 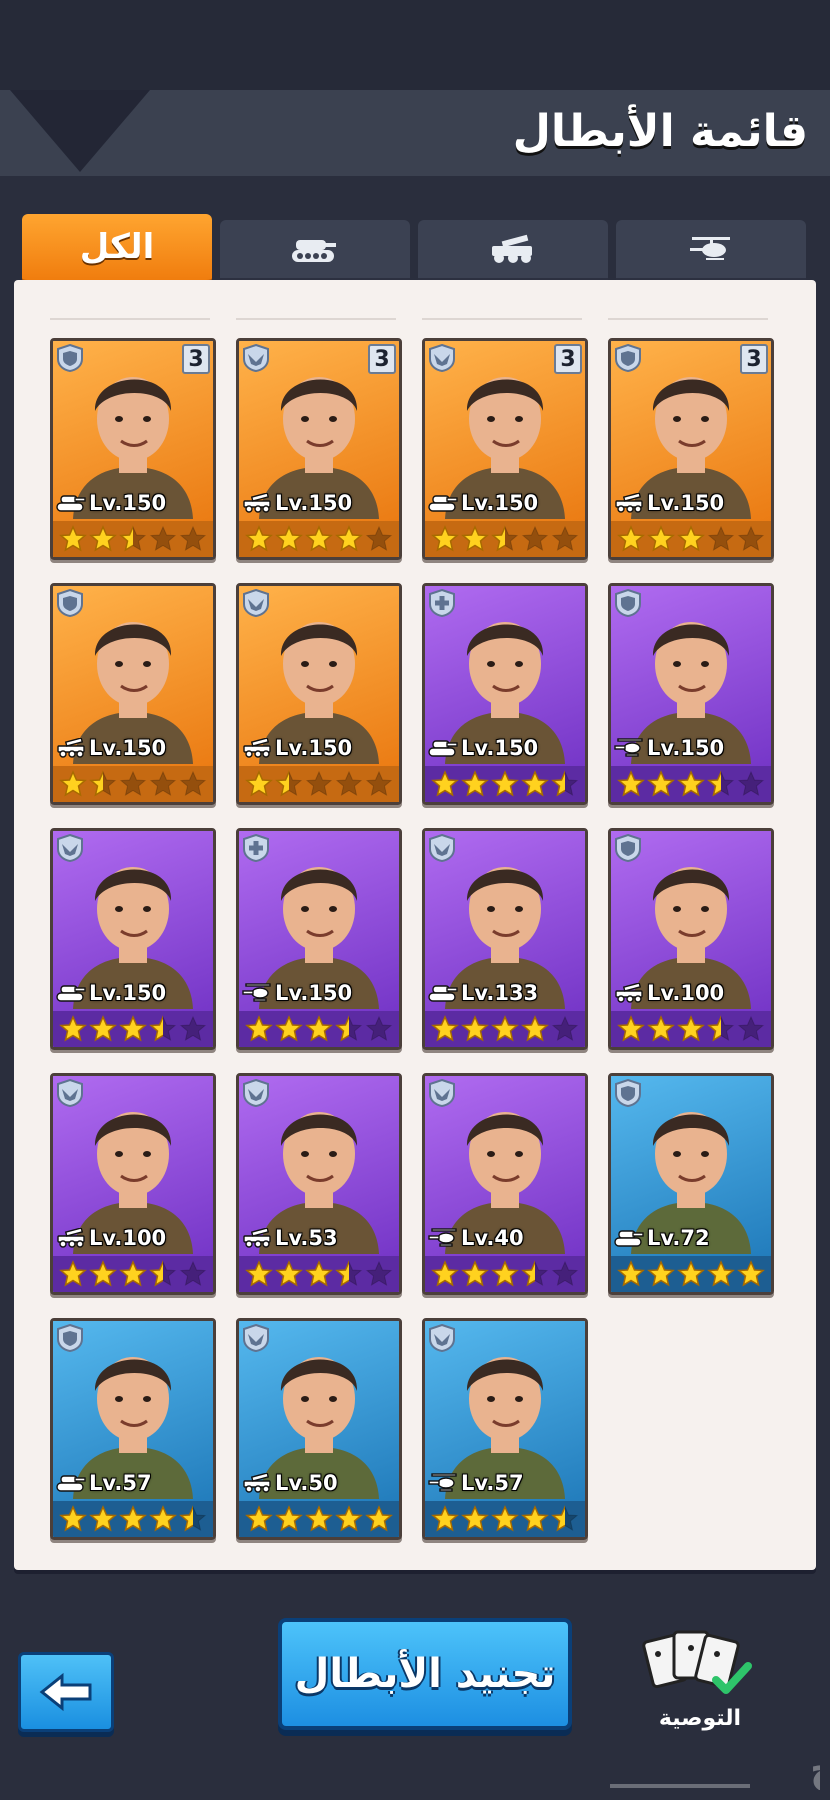 What do you see at coordinates (315, 251) in the screenshot?
I see `tab-tank` at bounding box center [315, 251].